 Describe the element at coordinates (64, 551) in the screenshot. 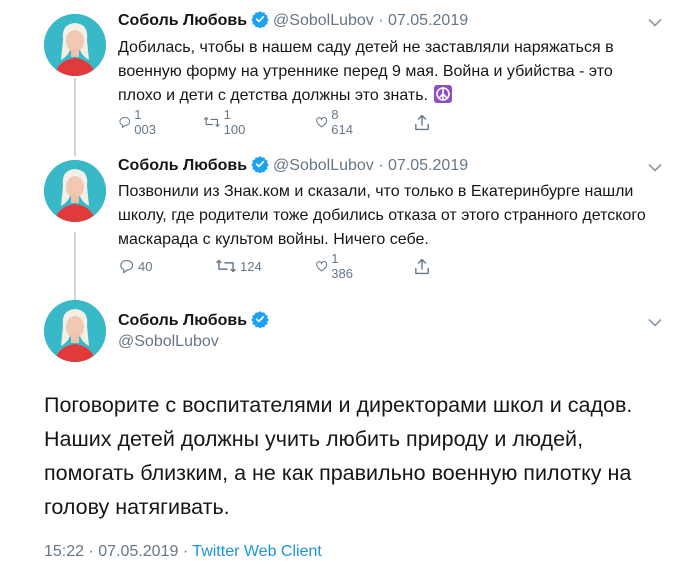

I see `tweet-time: 15:22` at that location.